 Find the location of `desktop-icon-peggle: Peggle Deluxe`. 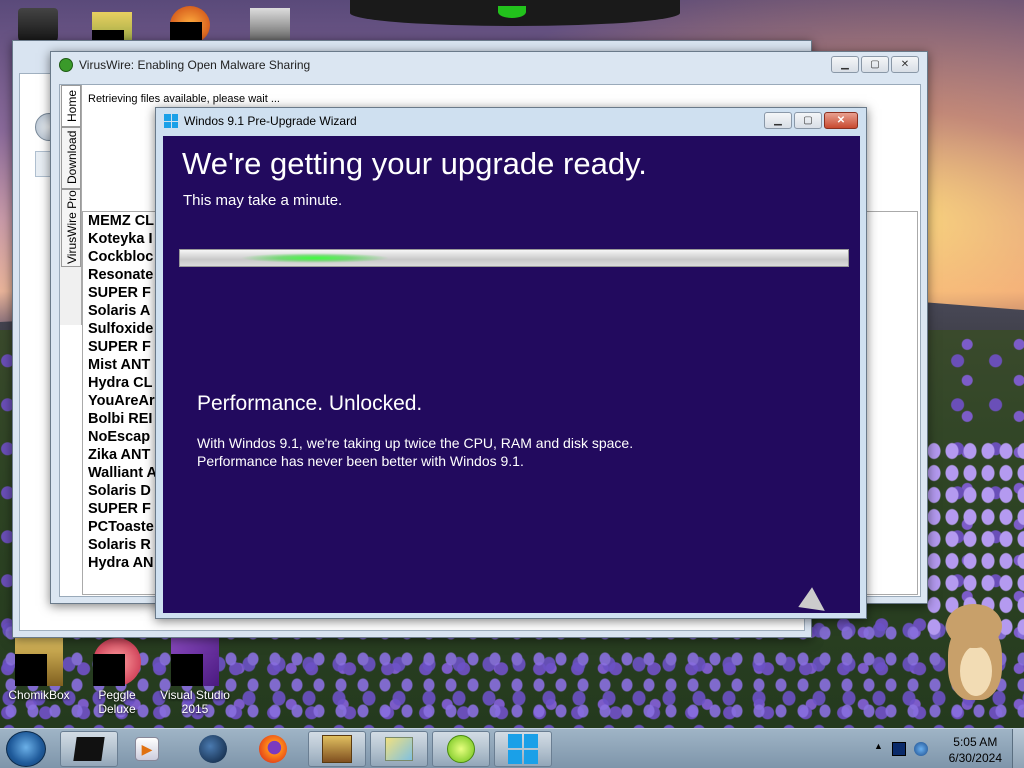

desktop-icon-peggle: Peggle Deluxe is located at coordinates (117, 677).